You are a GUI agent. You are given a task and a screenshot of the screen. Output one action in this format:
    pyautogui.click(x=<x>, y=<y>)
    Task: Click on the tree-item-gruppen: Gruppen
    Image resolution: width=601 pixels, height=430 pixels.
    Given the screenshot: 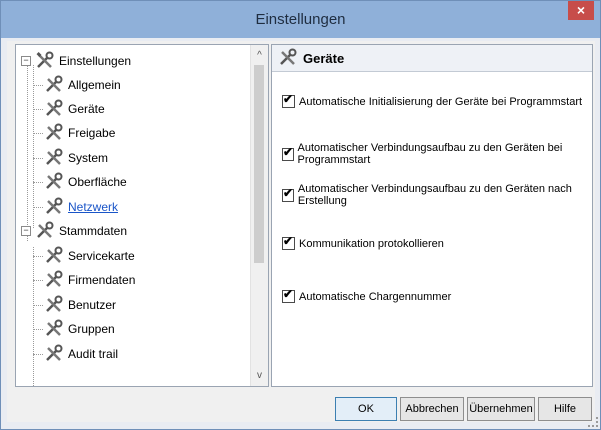 What is the action you would take?
    pyautogui.click(x=74, y=329)
    